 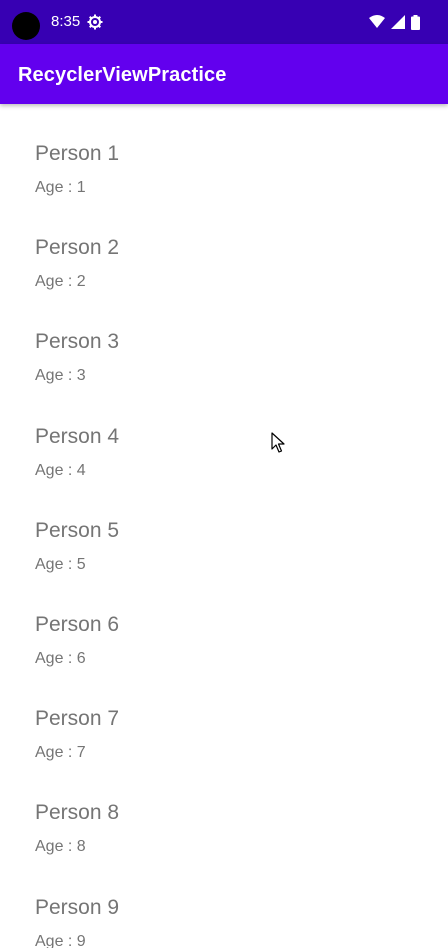 What do you see at coordinates (377, 21) in the screenshot?
I see `wifi-icon` at bounding box center [377, 21].